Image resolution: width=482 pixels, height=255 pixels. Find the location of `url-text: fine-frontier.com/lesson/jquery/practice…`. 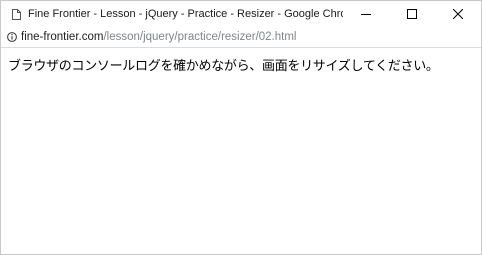

url-text: fine-frontier.com/lesson/jquery/practice… is located at coordinates (158, 37).